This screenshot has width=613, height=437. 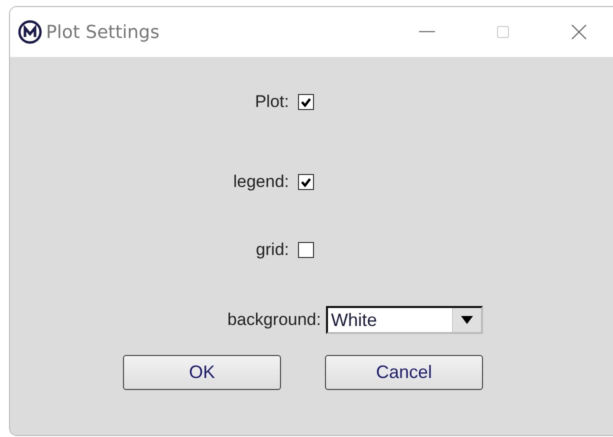 What do you see at coordinates (202, 372) in the screenshot?
I see `ok-button: OK` at bounding box center [202, 372].